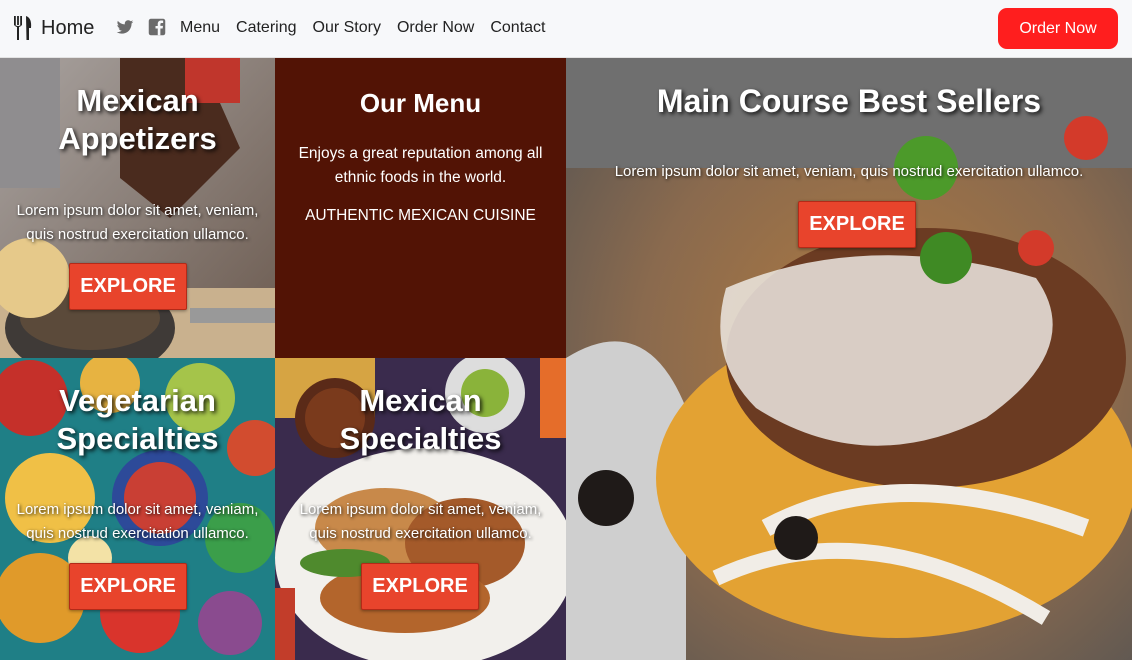  Describe the element at coordinates (128, 586) in the screenshot. I see `vegetarian-explore-button: EXPLORE` at that location.